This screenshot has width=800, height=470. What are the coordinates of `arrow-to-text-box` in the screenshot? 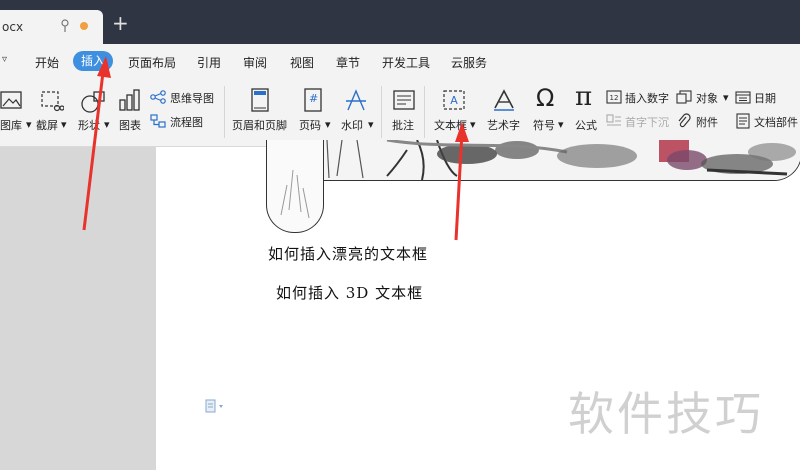 It's located at (459, 186).